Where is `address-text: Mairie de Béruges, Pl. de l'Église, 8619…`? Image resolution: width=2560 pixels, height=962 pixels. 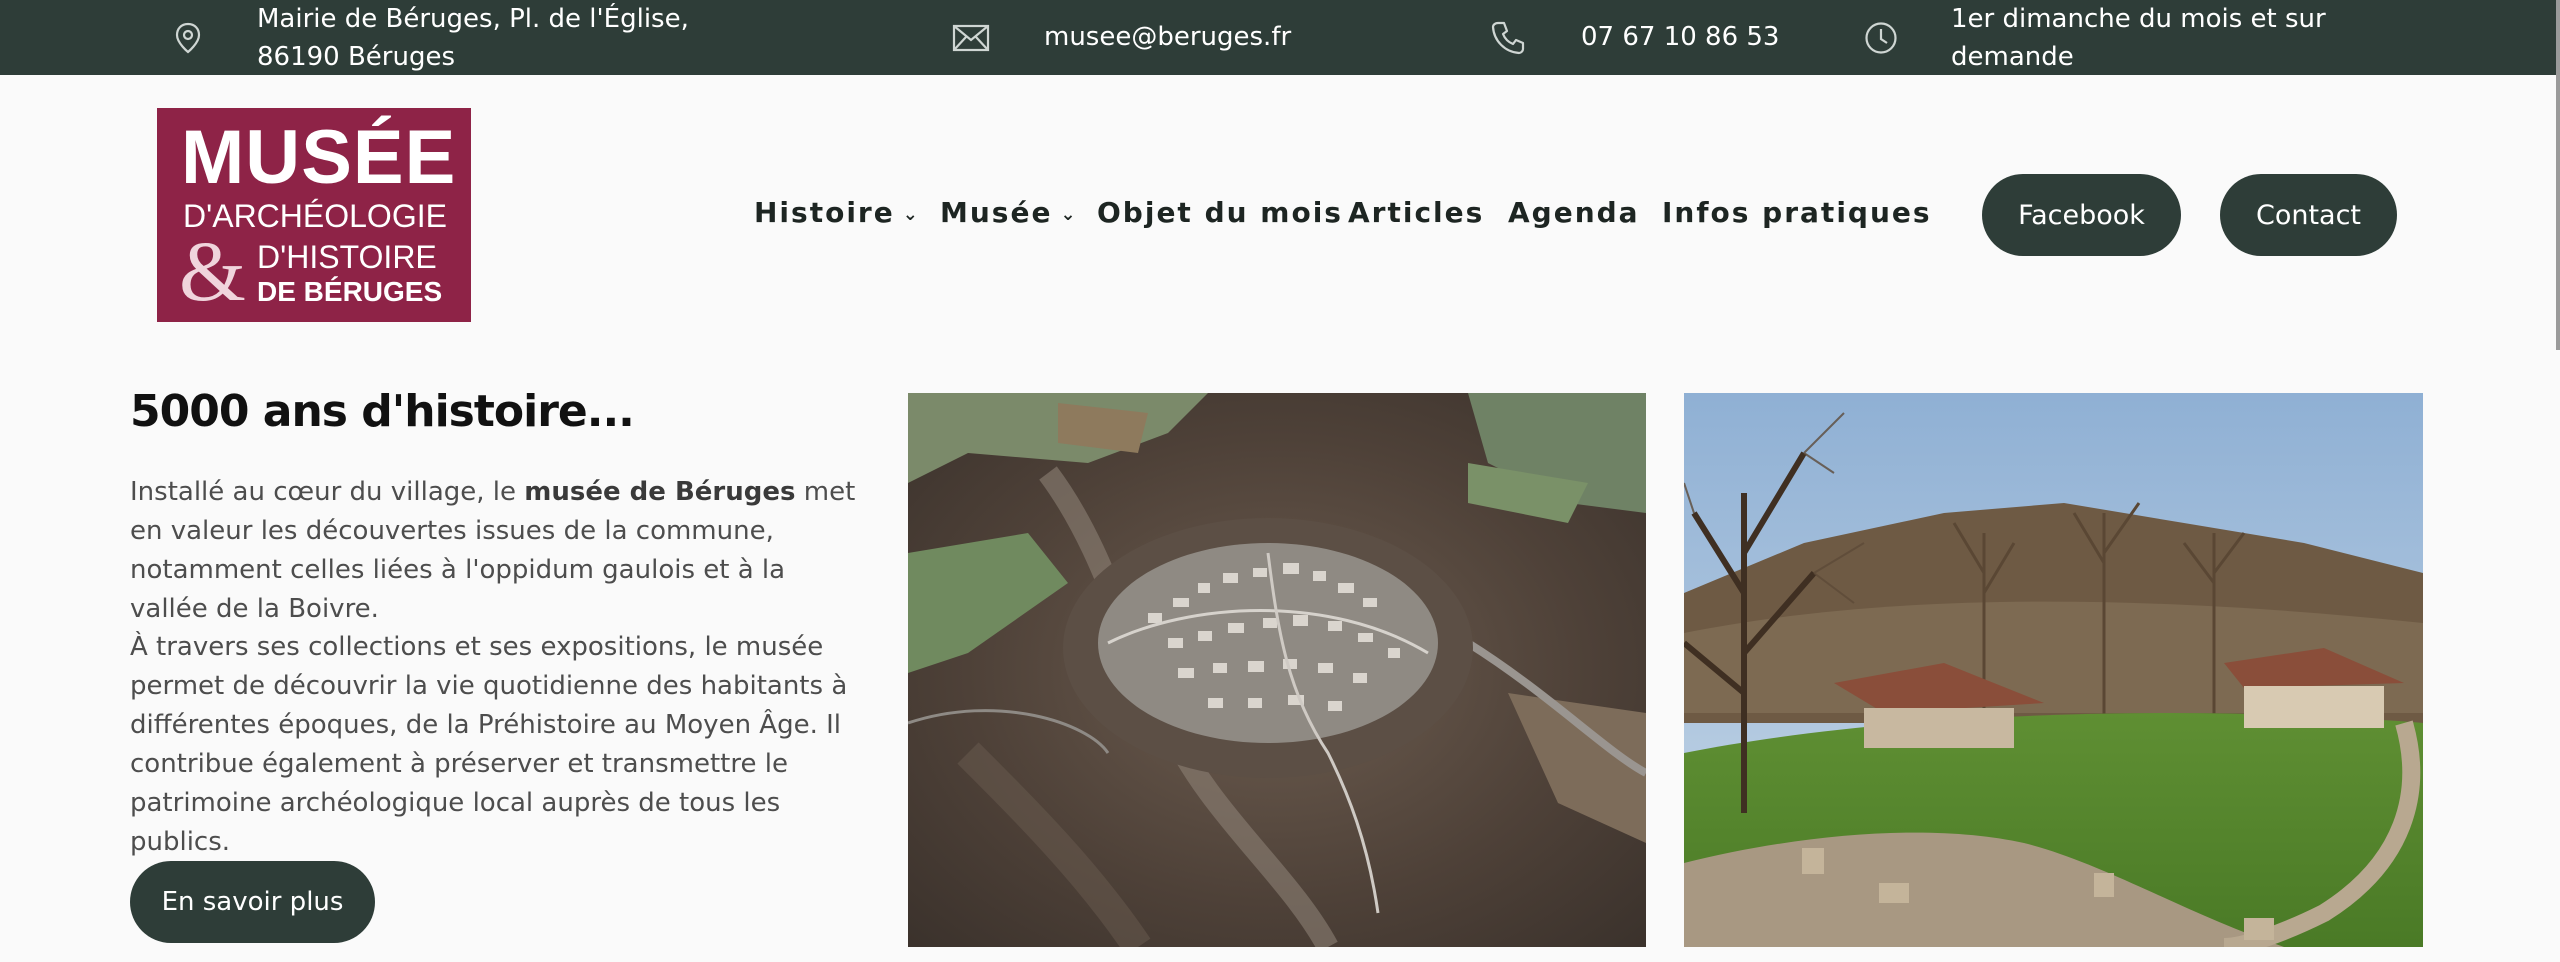
address-text: Mairie de Béruges, Pl. de l'Église, 8619… is located at coordinates (473, 38).